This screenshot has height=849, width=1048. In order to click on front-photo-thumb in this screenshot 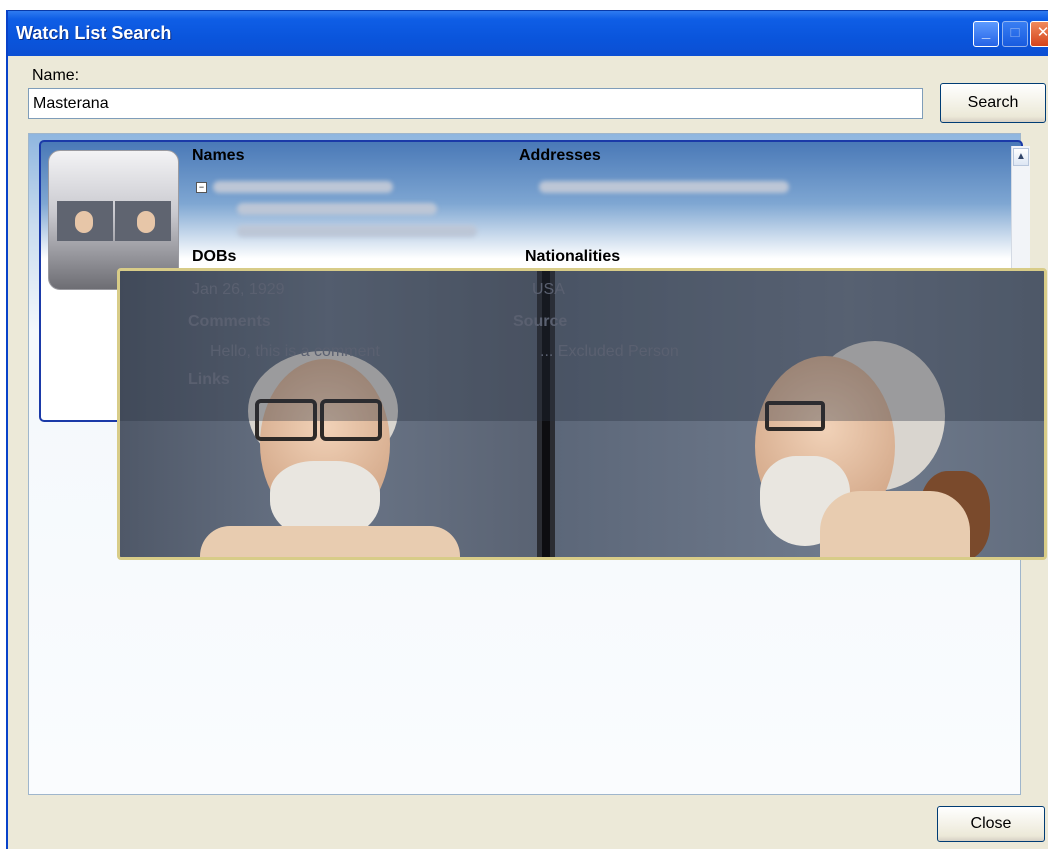, I will do `click(85, 221)`.